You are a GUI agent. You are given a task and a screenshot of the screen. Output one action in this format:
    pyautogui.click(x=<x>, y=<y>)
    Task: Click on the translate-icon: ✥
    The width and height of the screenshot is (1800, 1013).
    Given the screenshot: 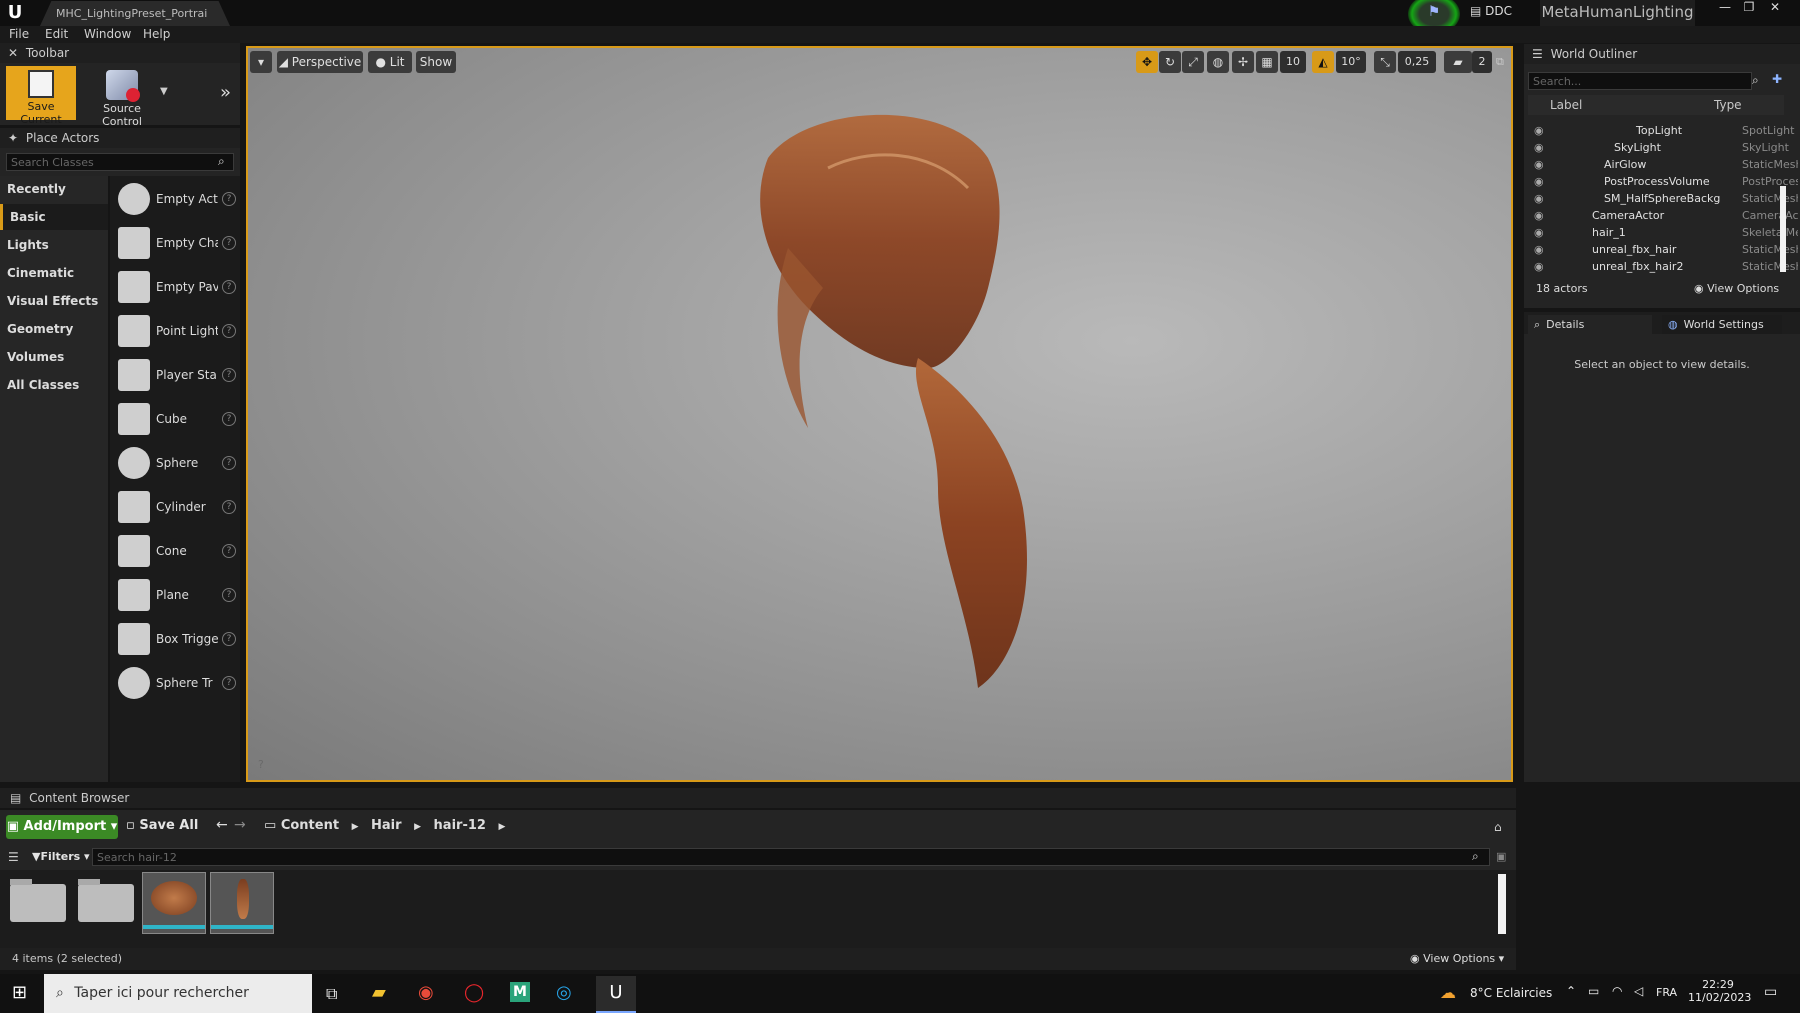 What is the action you would take?
    pyautogui.click(x=1147, y=62)
    